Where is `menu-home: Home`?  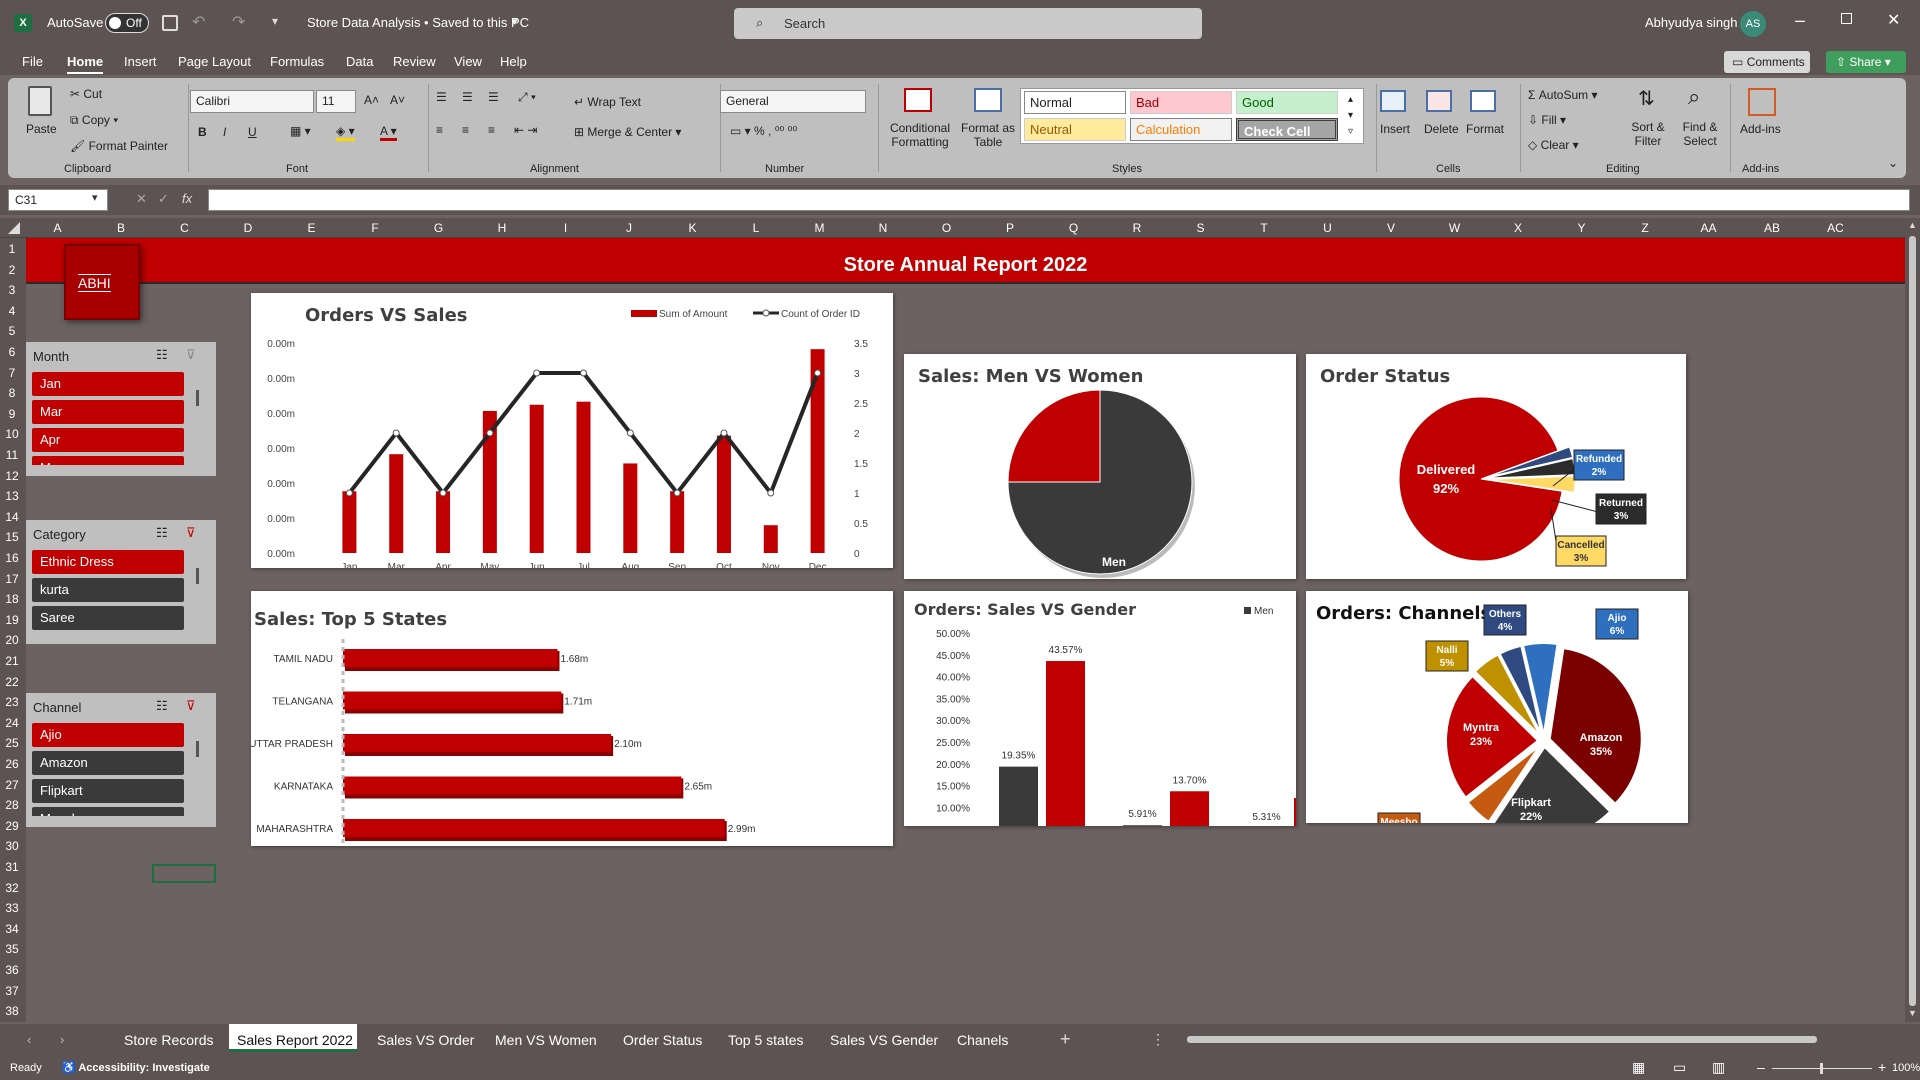
menu-home: Home is located at coordinates (85, 64).